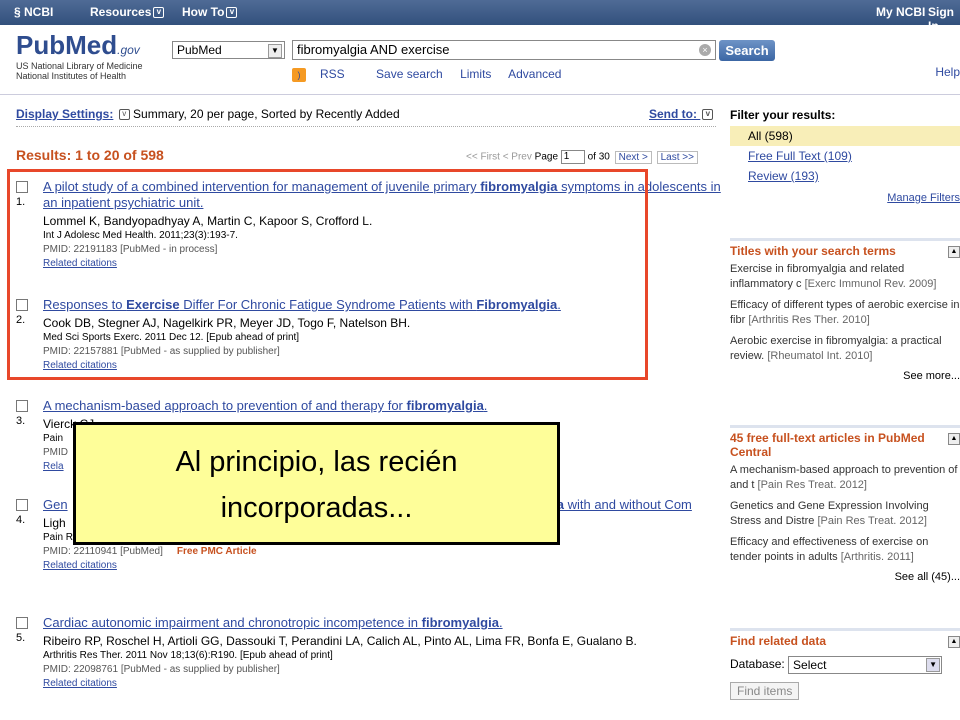 This screenshot has height=720, width=960. I want to click on advanced-link: Advanced, so click(534, 74).